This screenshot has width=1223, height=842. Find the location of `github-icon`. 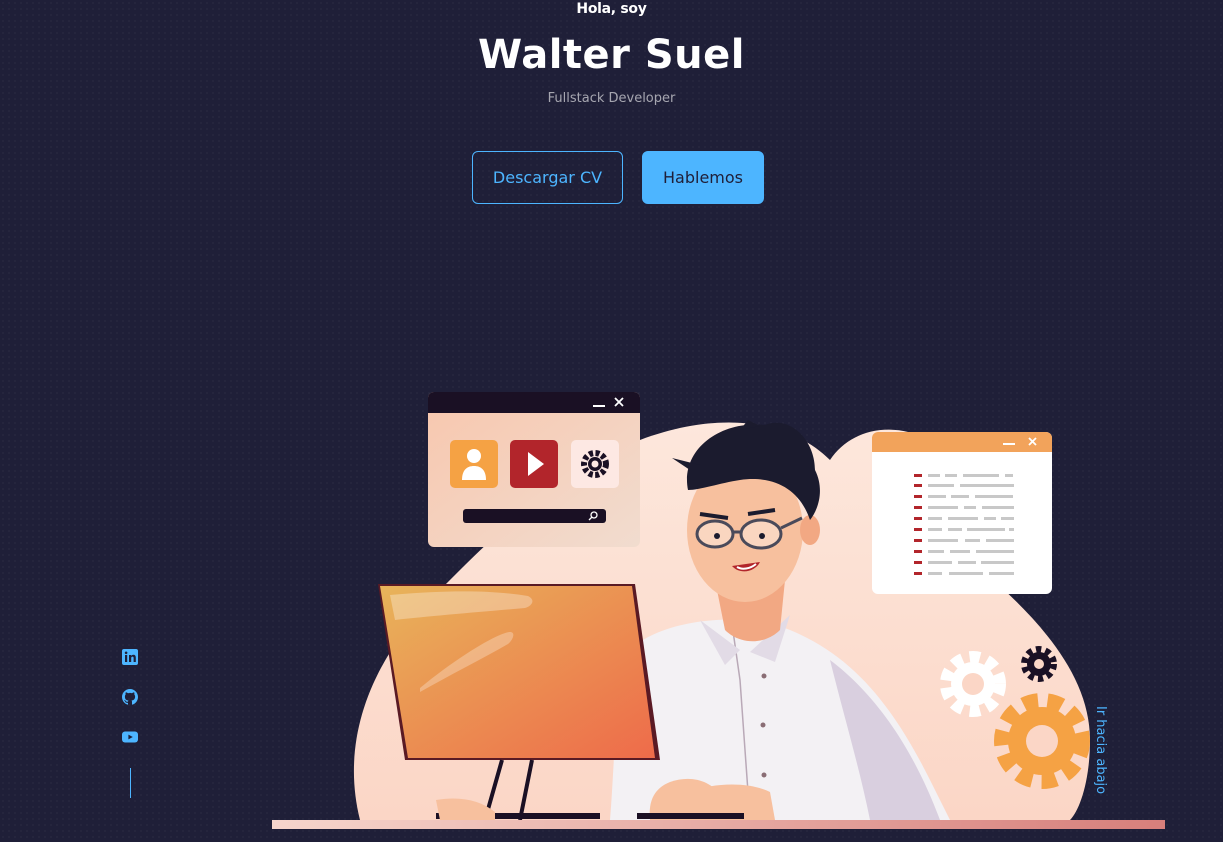

github-icon is located at coordinates (130, 697).